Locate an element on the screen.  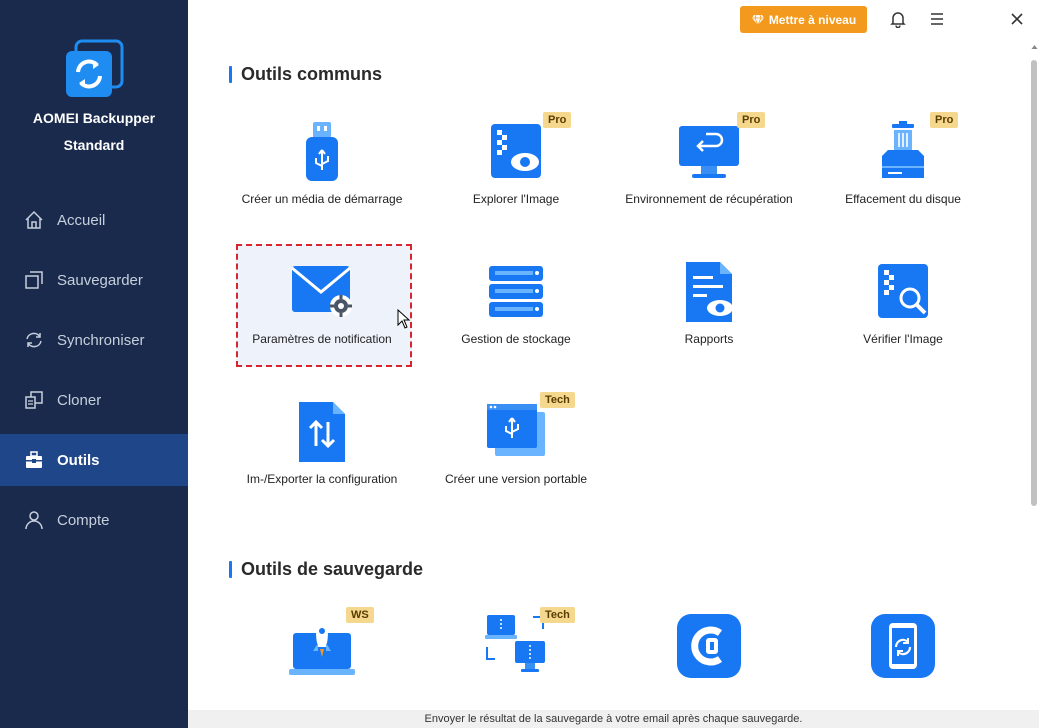
sidebar-item-synchroniser: Synchroniser is located at coordinates (94, 340).